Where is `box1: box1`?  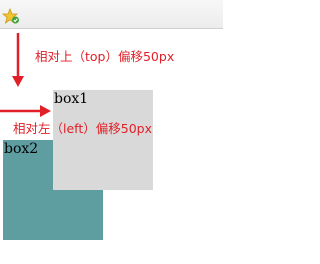
box1: box1 is located at coordinates (103, 140).